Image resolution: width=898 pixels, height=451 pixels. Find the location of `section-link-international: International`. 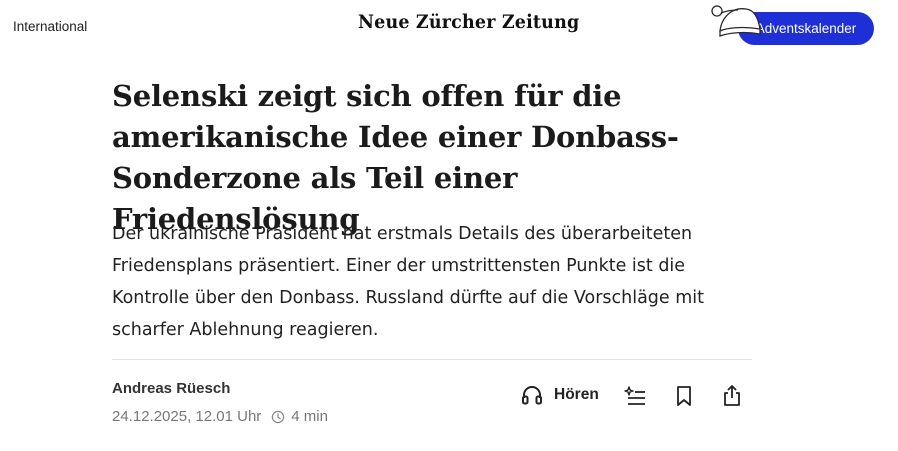

section-link-international: International is located at coordinates (50, 26).